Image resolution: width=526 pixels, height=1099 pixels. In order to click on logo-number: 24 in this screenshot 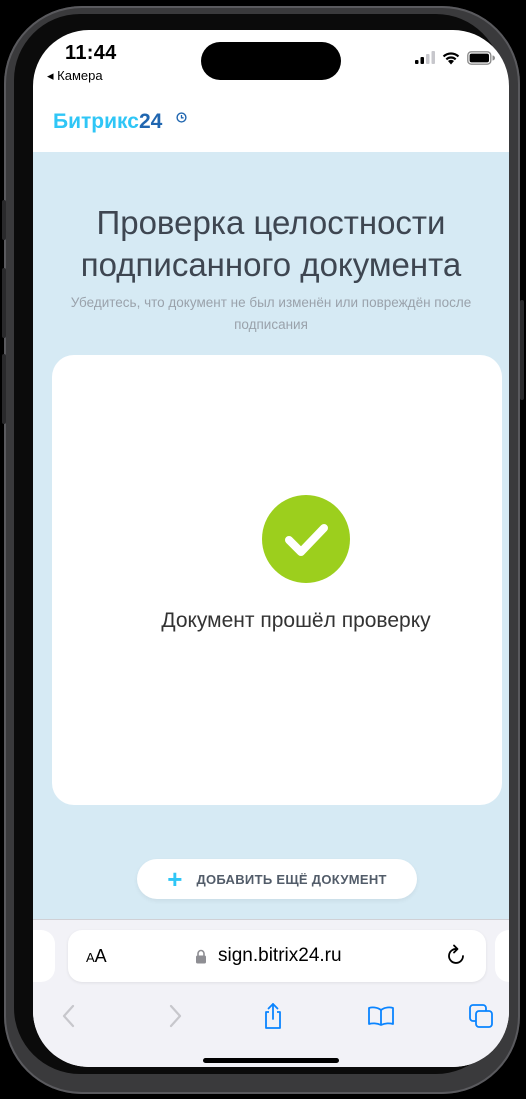, I will do `click(150, 121)`.